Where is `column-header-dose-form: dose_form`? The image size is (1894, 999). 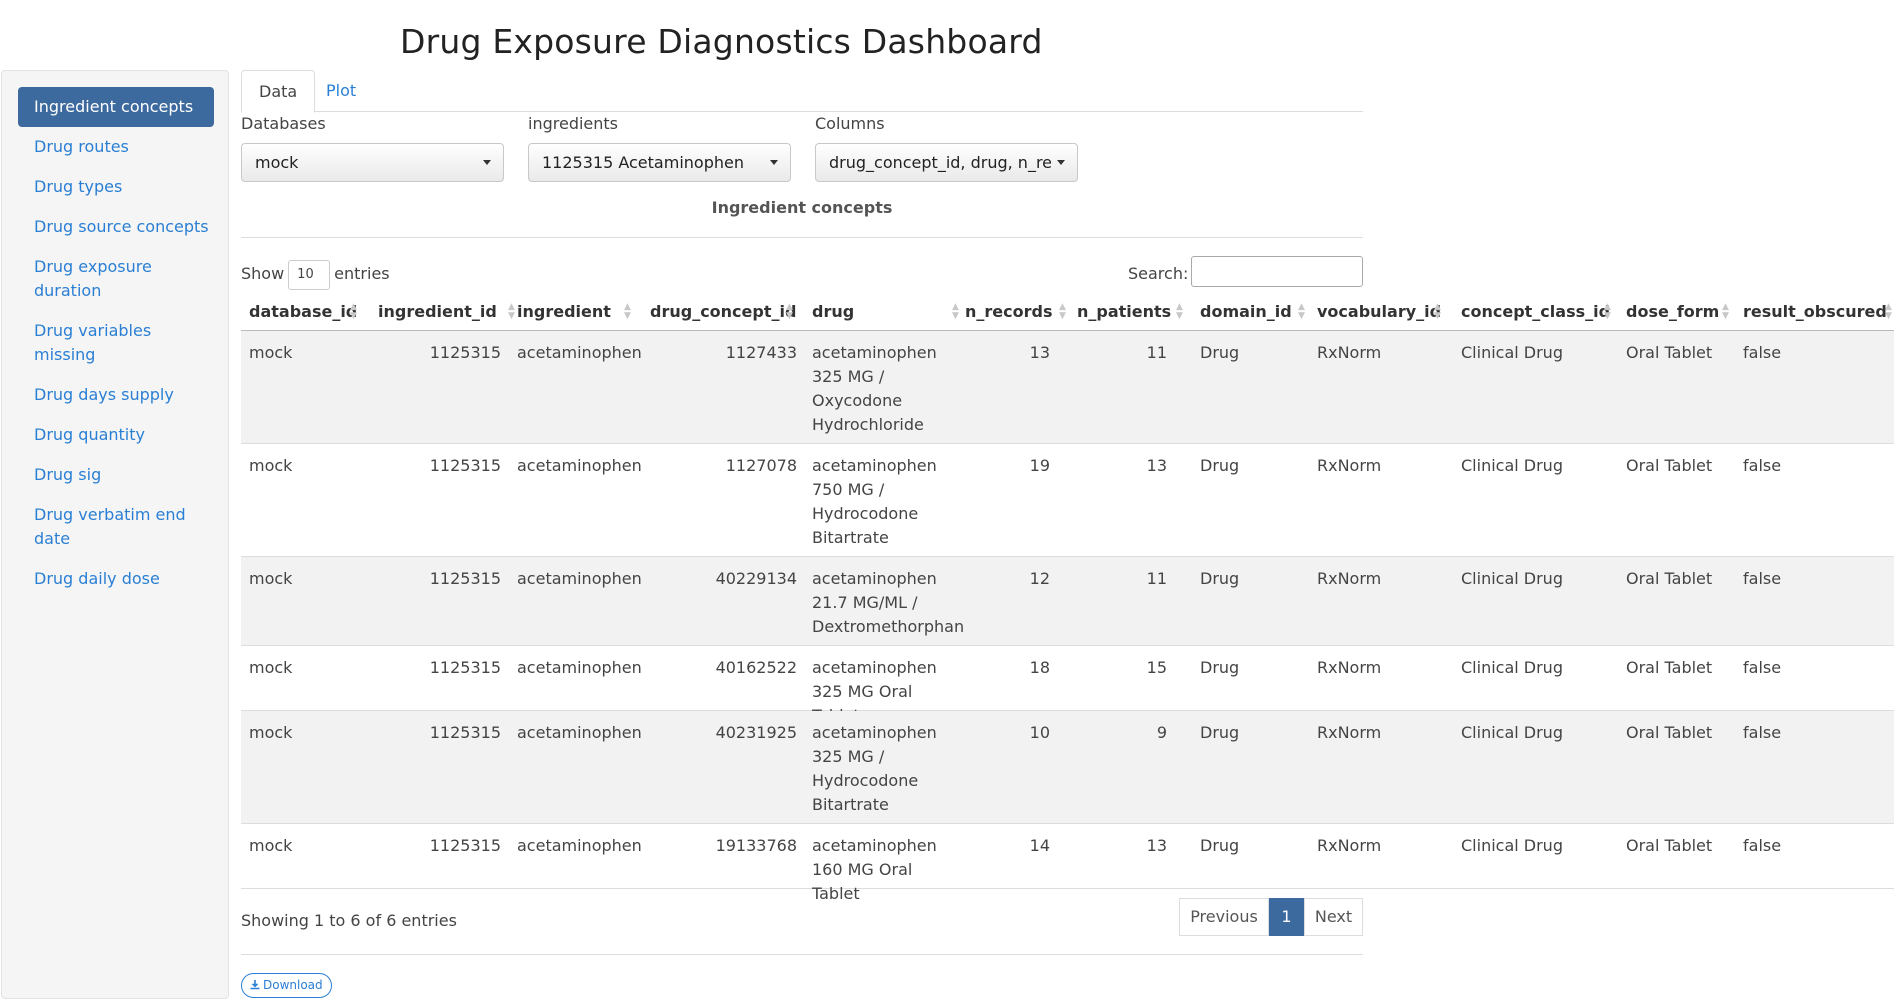 column-header-dose-form: dose_form is located at coordinates (1672, 312).